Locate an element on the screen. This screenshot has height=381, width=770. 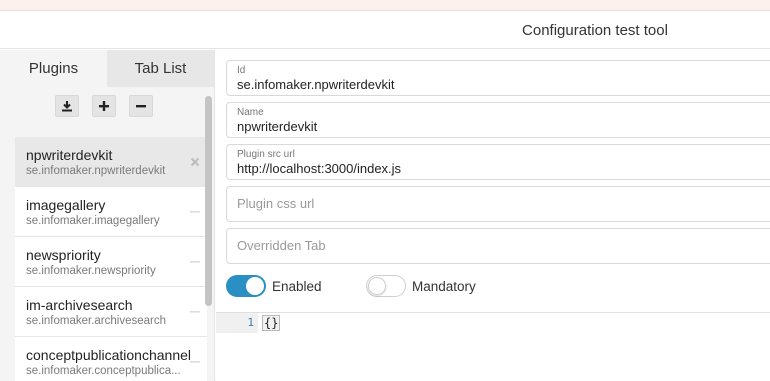
plus-icon is located at coordinates (104, 106).